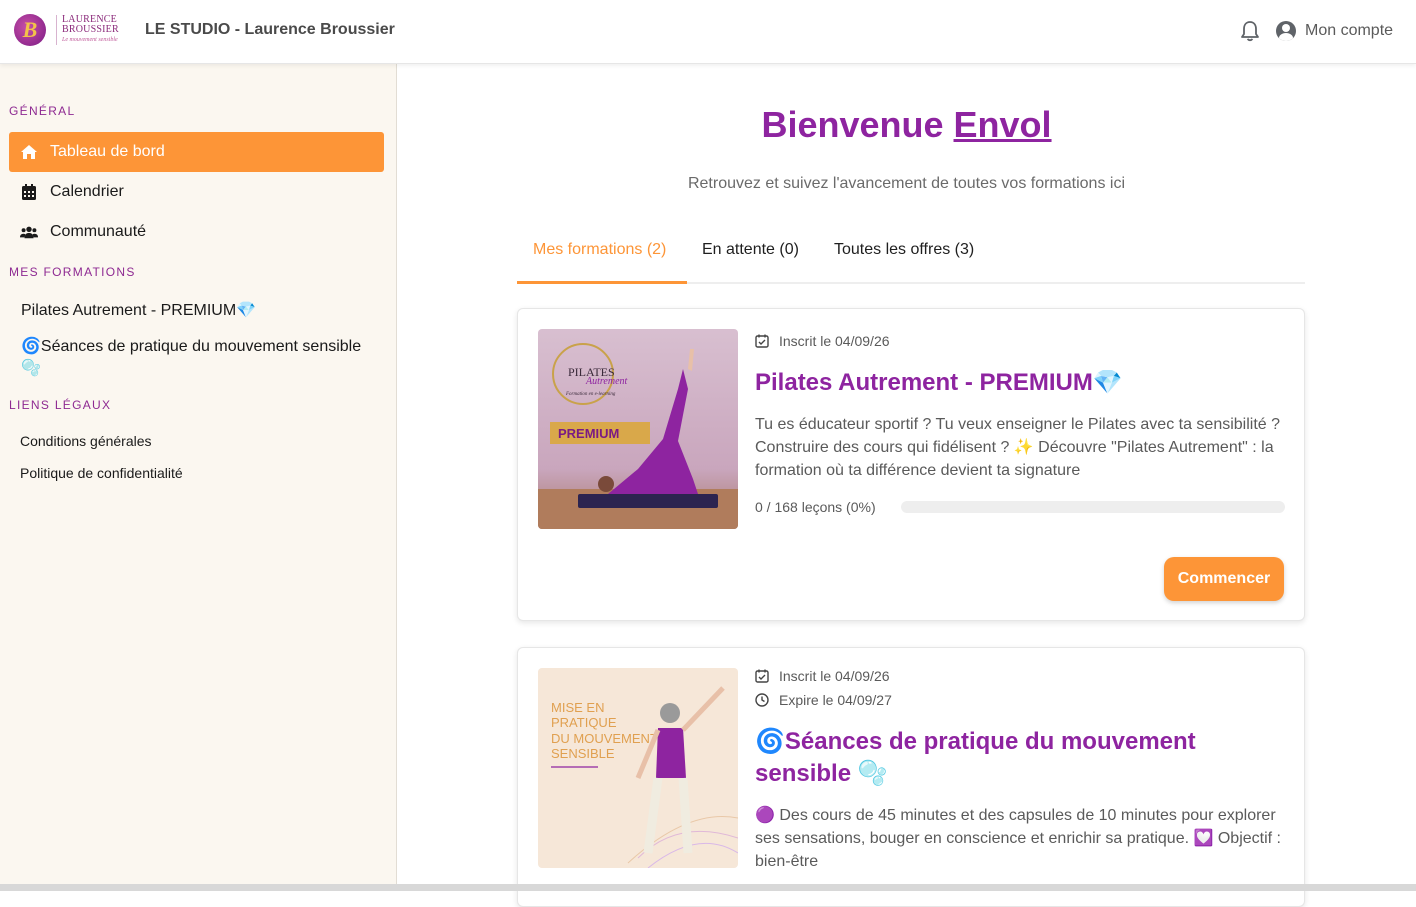  I want to click on account-label: Mon compte, so click(1349, 30).